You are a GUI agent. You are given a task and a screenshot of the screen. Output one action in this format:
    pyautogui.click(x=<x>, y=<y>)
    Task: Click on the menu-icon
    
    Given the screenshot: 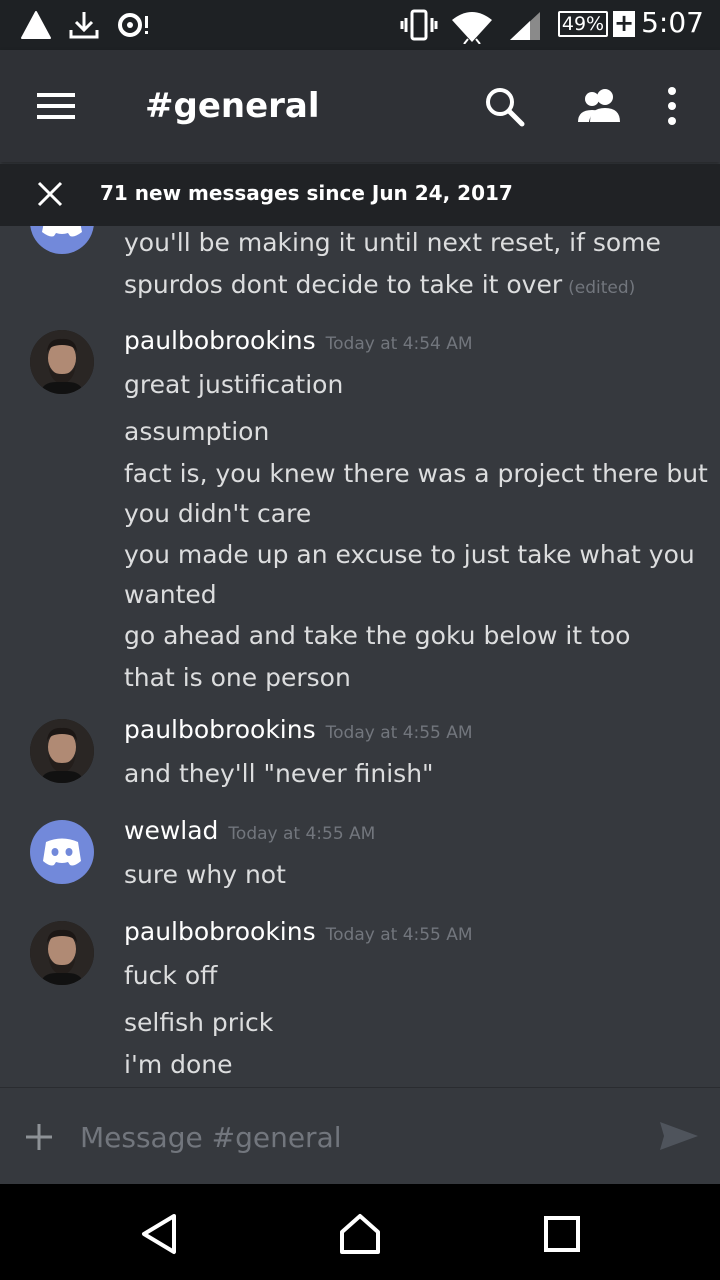 What is the action you would take?
    pyautogui.click(x=56, y=106)
    